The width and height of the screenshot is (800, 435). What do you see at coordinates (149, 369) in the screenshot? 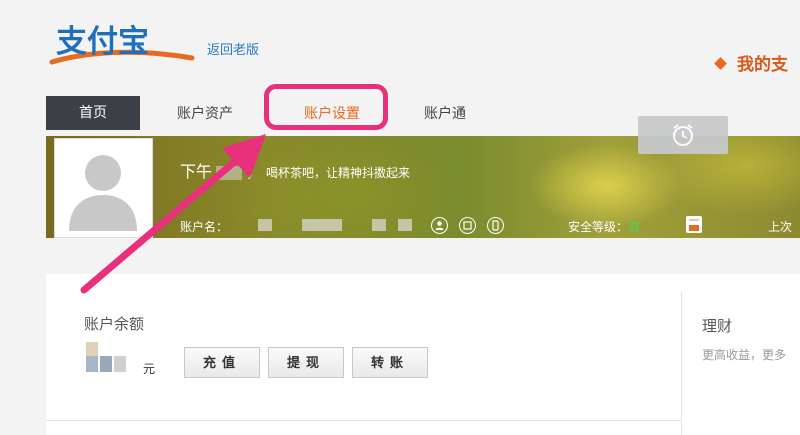
I see `currency-unit: 元` at bounding box center [149, 369].